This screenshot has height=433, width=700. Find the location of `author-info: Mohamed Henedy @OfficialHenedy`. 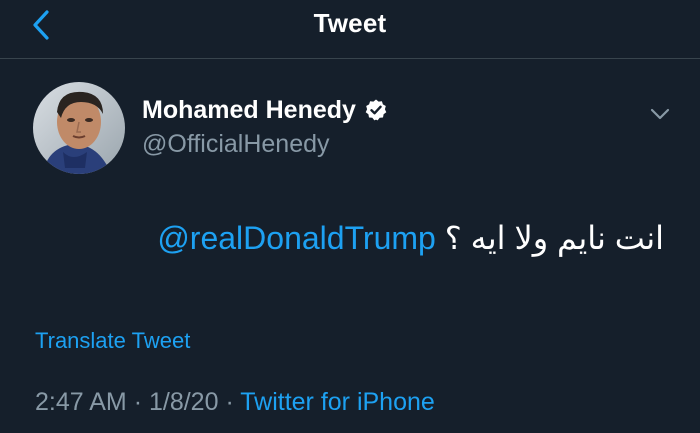

author-info: Mohamed Henedy @OfficialHenedy is located at coordinates (265, 126).